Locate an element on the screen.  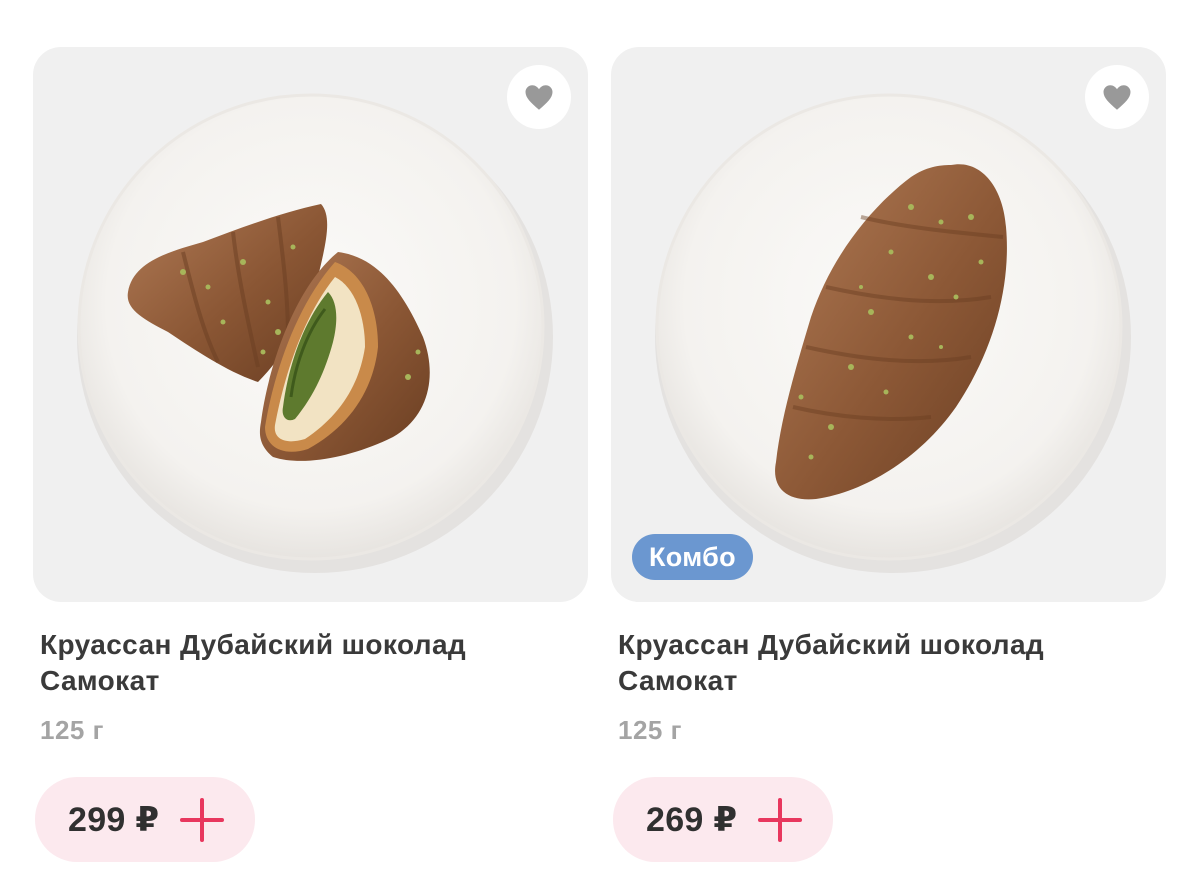
product-price: 299 ₽ is located at coordinates (114, 819).